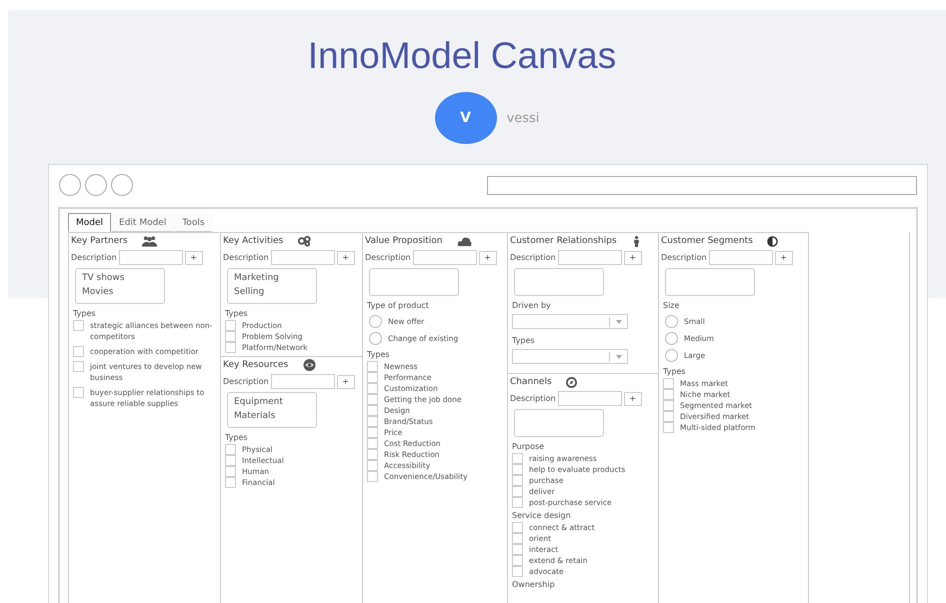 The image size is (946, 603). I want to click on list-item: Marketing, so click(272, 278).